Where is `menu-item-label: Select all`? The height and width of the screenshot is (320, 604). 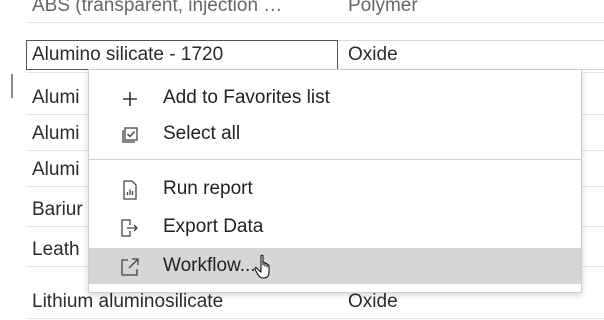 menu-item-label: Select all is located at coordinates (202, 133).